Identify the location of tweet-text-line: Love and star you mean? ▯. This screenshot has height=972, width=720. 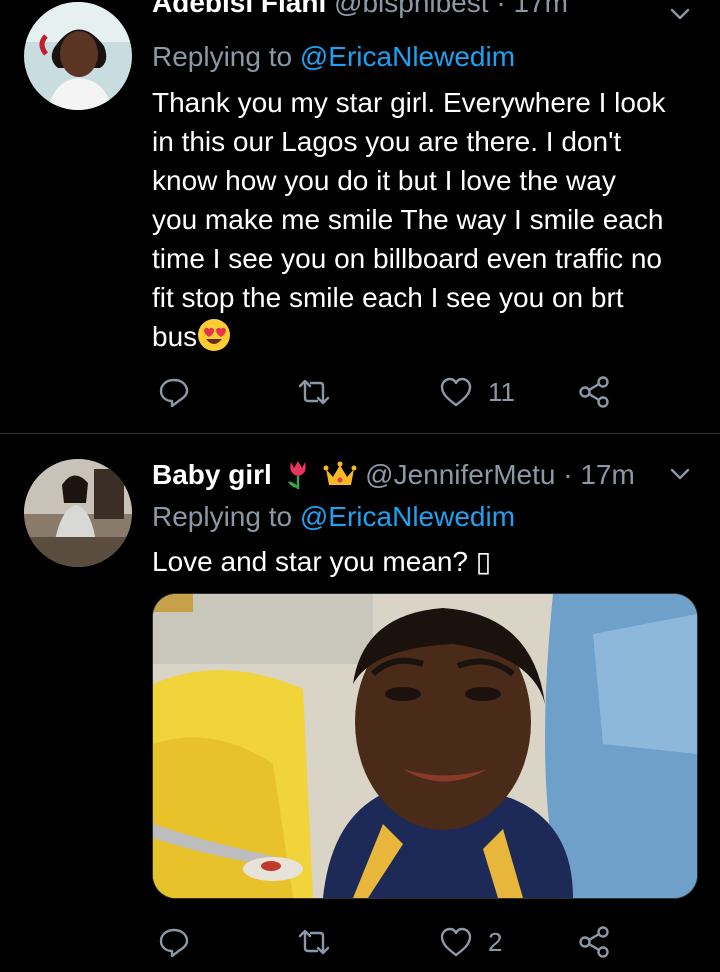
(322, 561).